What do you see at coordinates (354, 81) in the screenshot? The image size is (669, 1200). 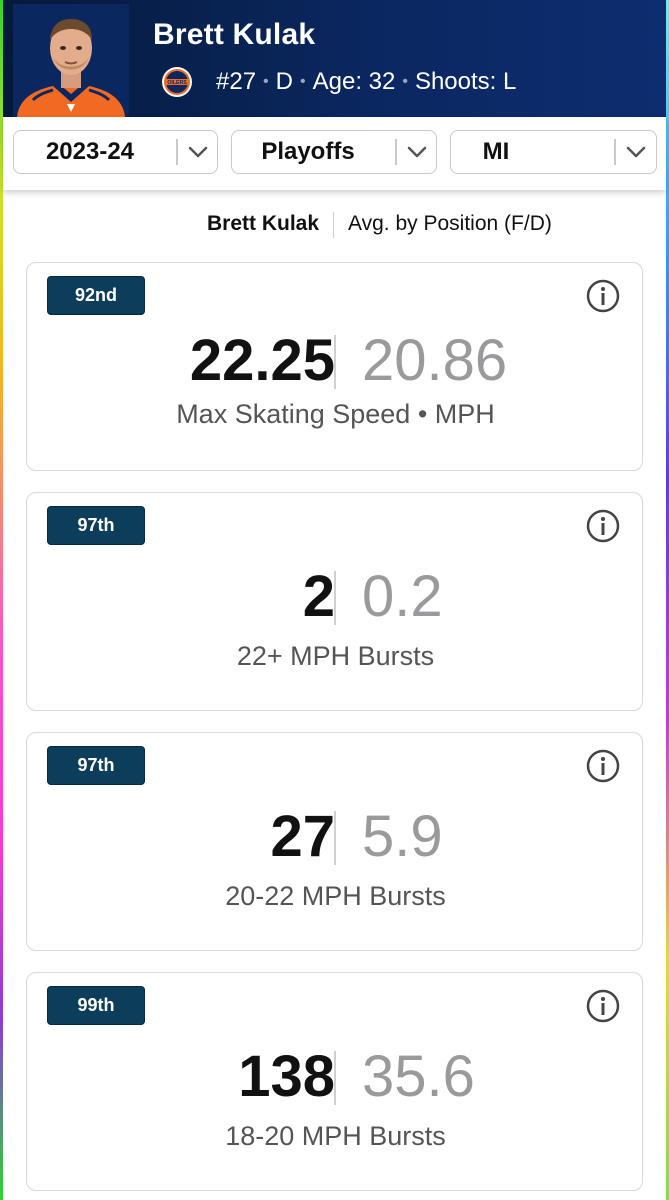 I see `player-age: Age: 32` at bounding box center [354, 81].